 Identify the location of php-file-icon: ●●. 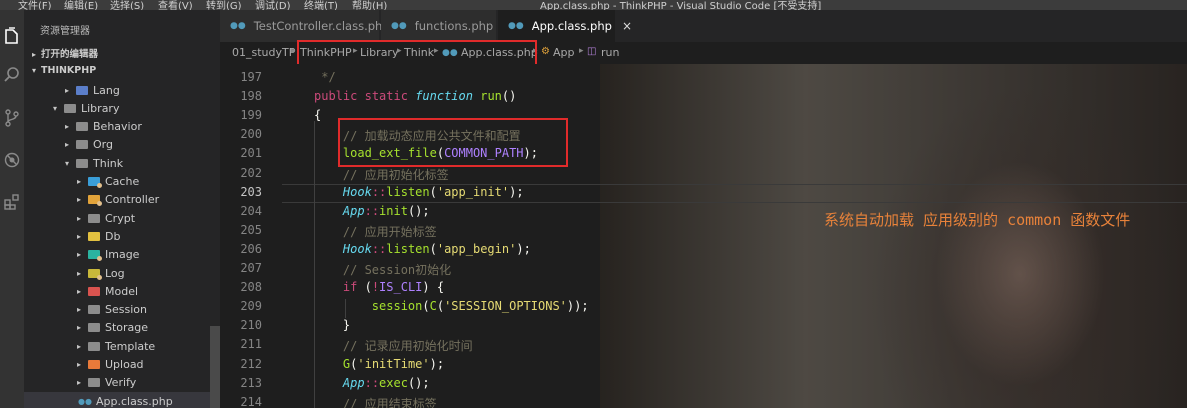
(399, 26).